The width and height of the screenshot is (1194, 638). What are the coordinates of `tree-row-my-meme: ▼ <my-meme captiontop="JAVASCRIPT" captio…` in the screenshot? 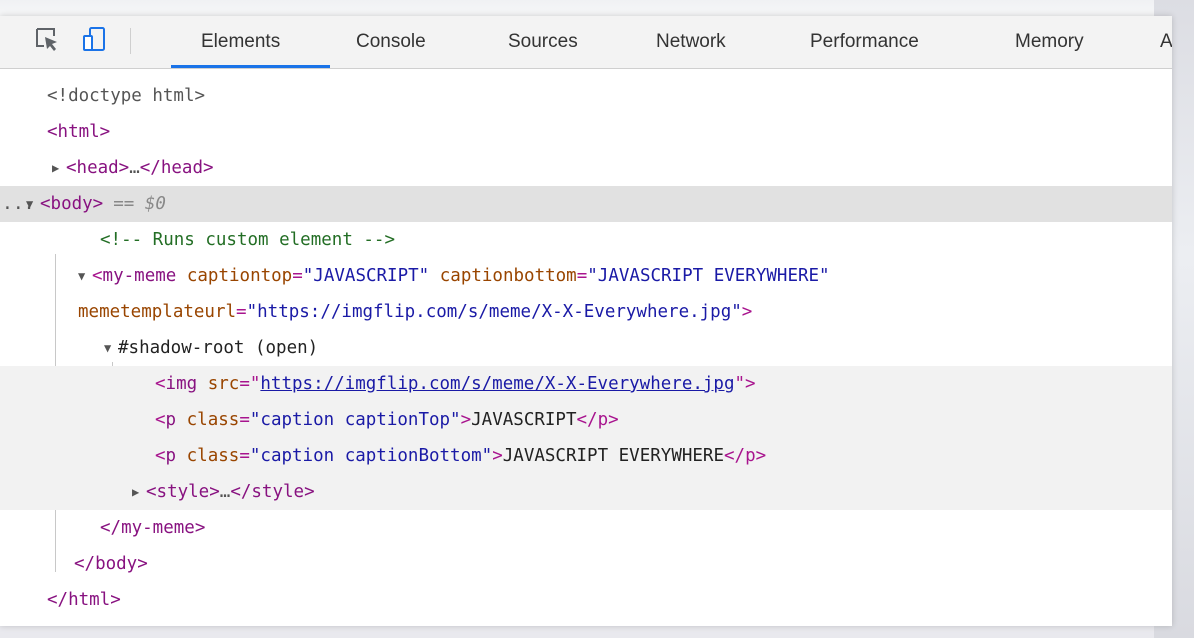 It's located at (586, 276).